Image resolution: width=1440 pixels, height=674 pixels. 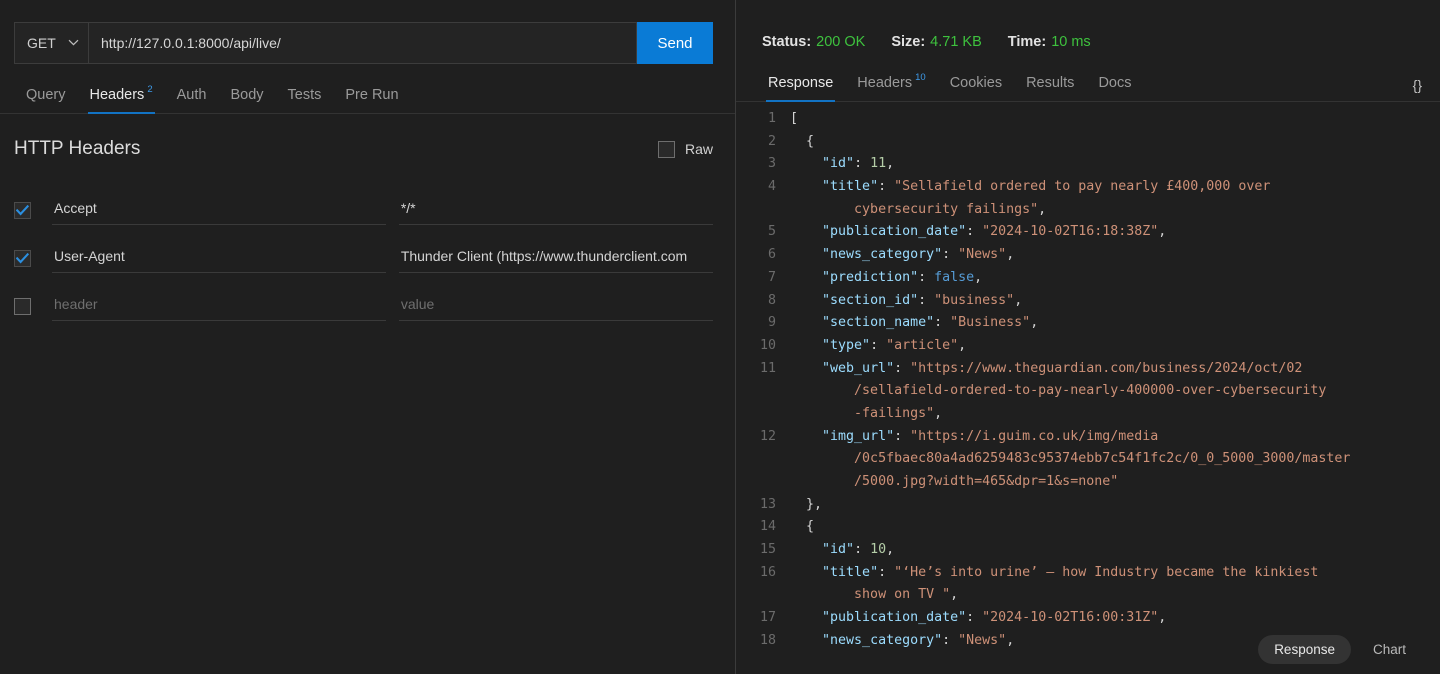 I want to click on response-tab-docs: Docs, so click(x=1114, y=83).